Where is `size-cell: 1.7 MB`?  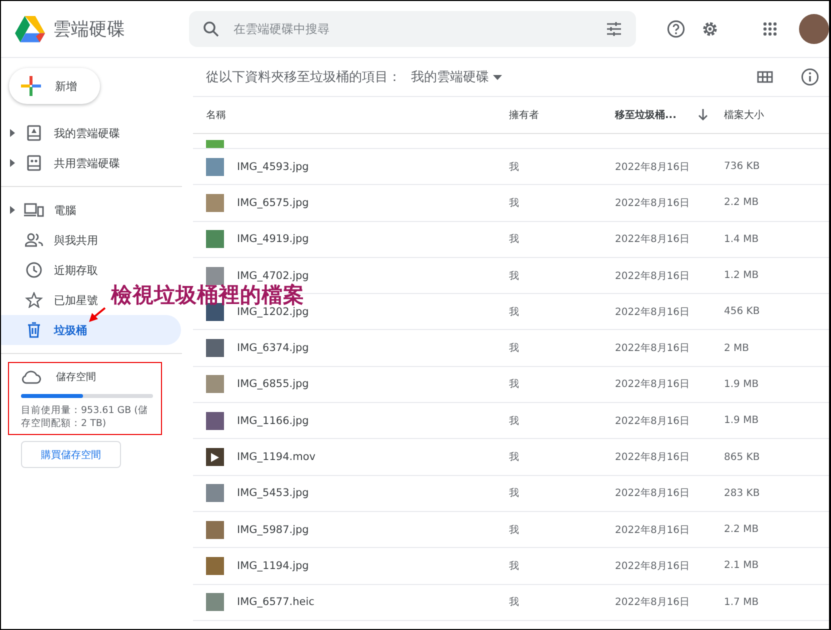
size-cell: 1.7 MB is located at coordinates (741, 602).